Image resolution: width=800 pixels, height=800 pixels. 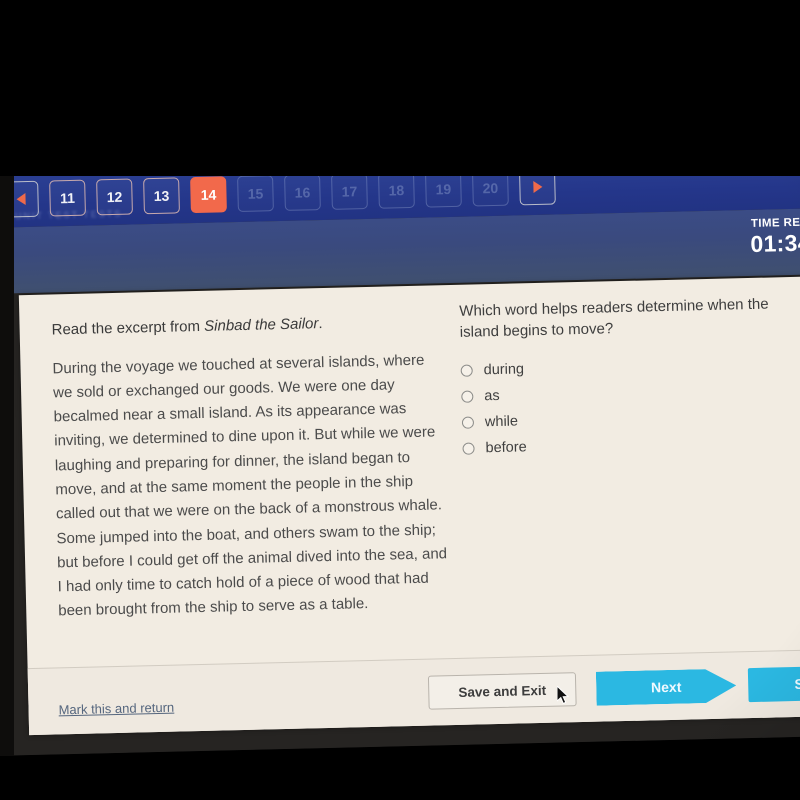 I want to click on question-number-label: 14, so click(x=208, y=194).